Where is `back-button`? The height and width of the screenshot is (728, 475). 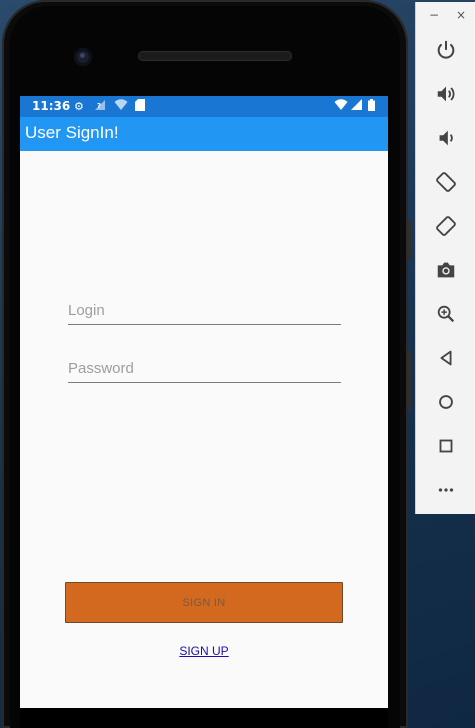
back-button is located at coordinates (446, 358).